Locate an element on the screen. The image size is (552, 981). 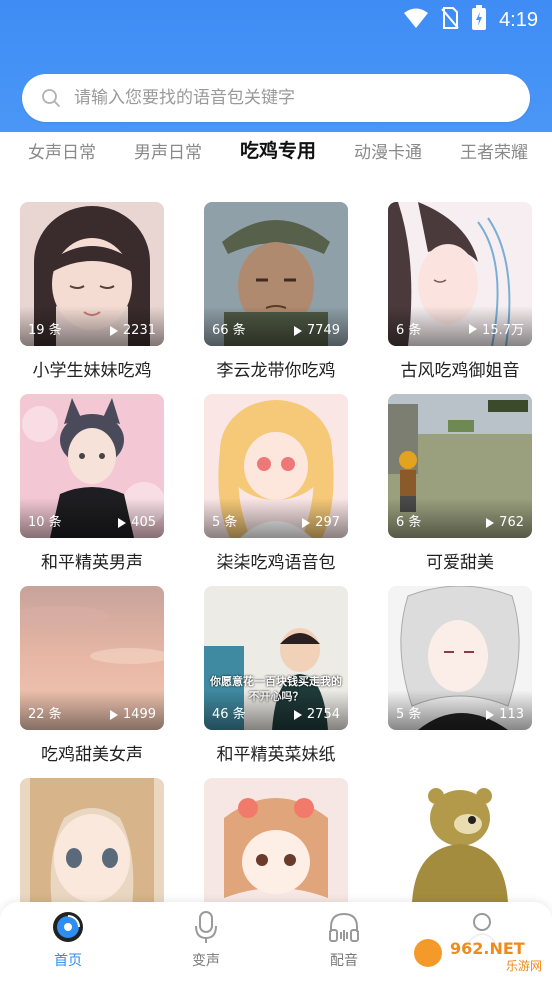
card-thumbnail: 22 条 1499 is located at coordinates (92, 658).